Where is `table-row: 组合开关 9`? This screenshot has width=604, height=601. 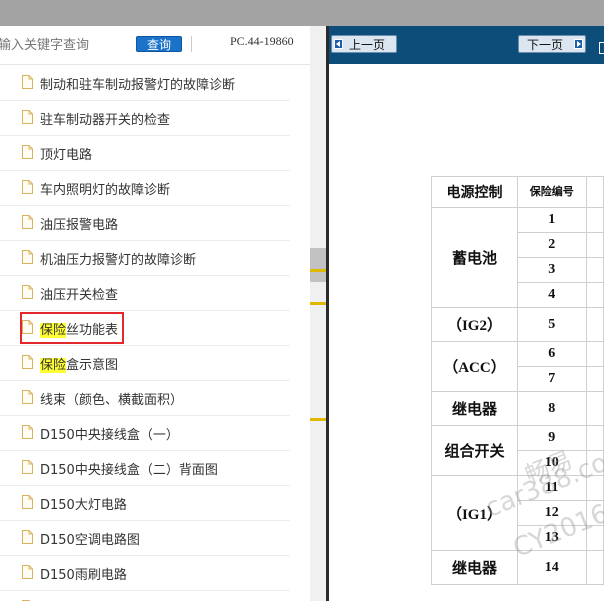
table-row: 组合开关 9 is located at coordinates (517, 450).